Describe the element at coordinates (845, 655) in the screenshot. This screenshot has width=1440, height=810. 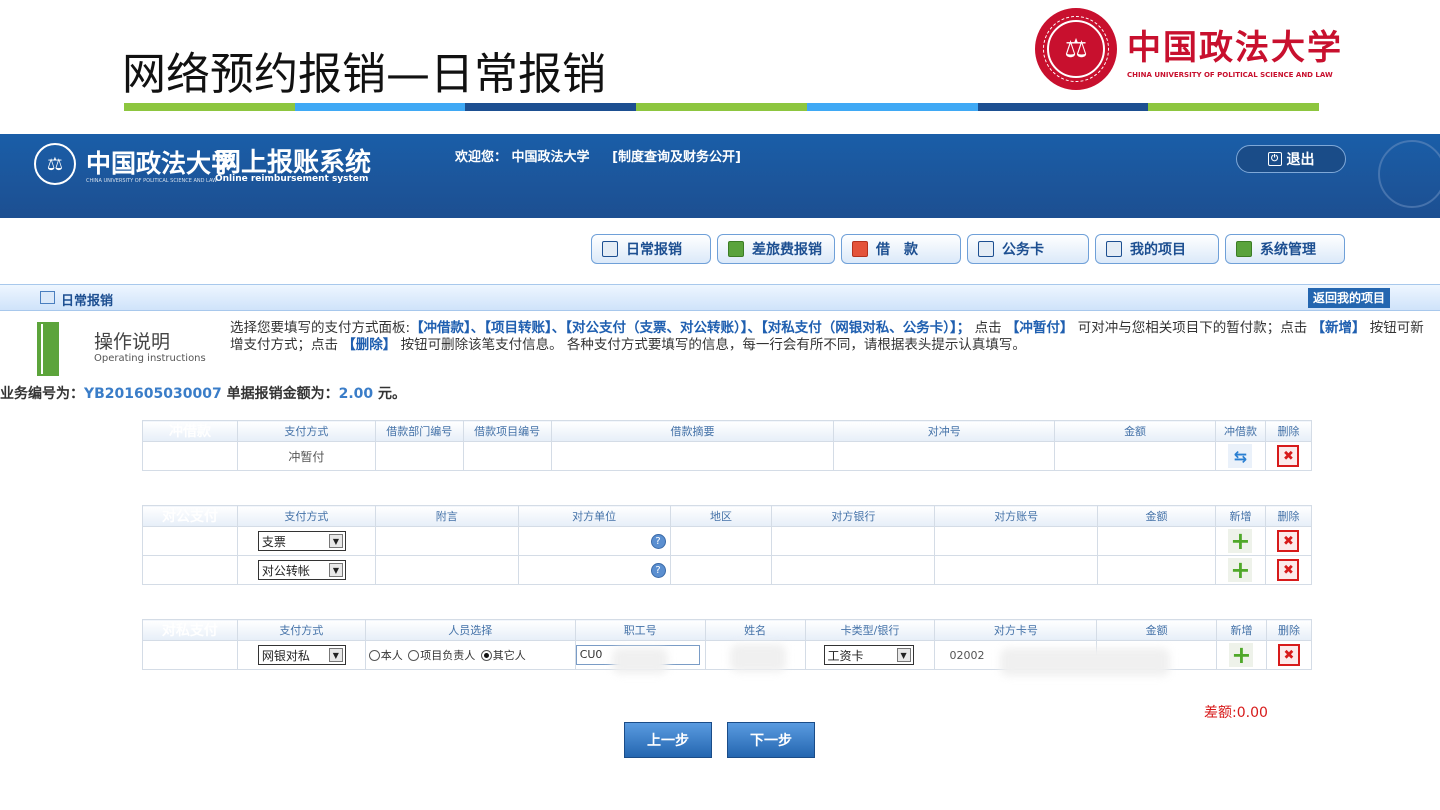
I see `select-value: 工资卡` at that location.